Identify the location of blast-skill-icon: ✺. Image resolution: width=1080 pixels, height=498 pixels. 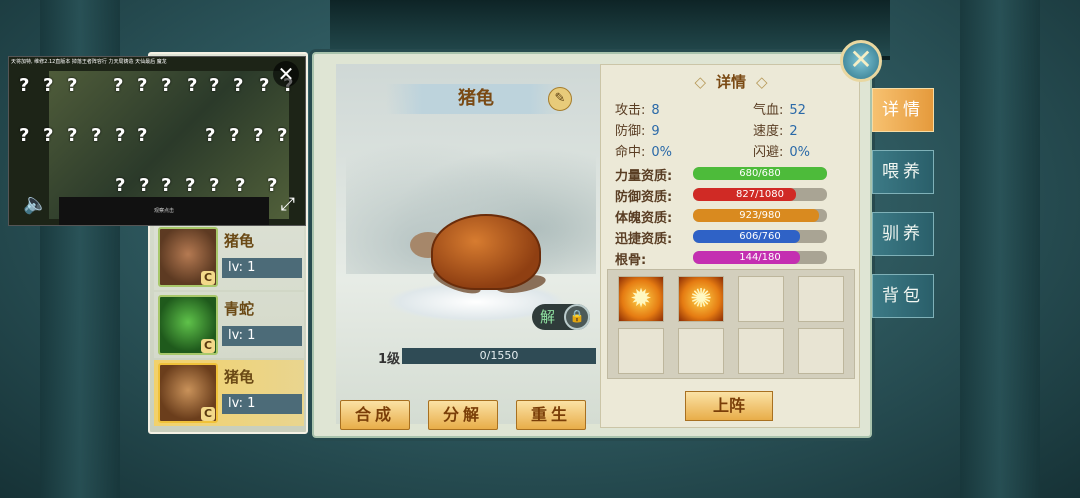
(701, 299).